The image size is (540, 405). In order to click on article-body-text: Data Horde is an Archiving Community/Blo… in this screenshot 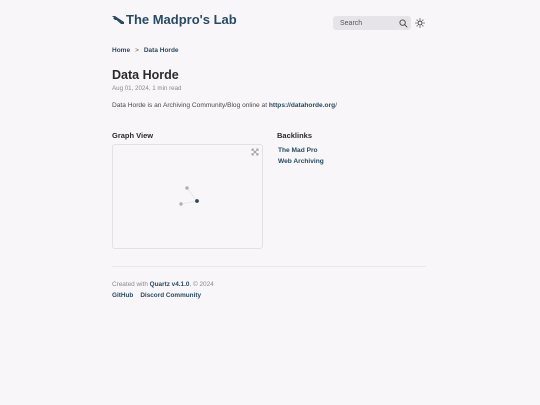, I will do `click(190, 105)`.